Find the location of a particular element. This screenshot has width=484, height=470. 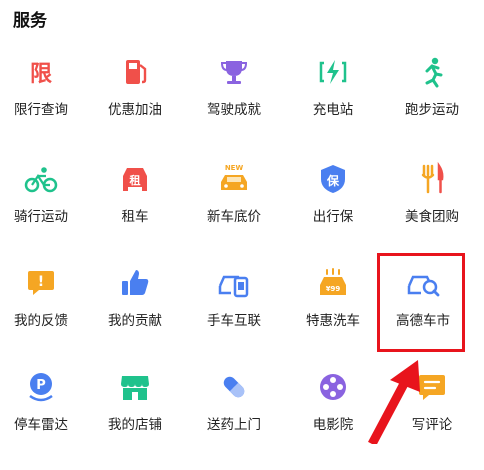

charging-icon is located at coordinates (333, 72).